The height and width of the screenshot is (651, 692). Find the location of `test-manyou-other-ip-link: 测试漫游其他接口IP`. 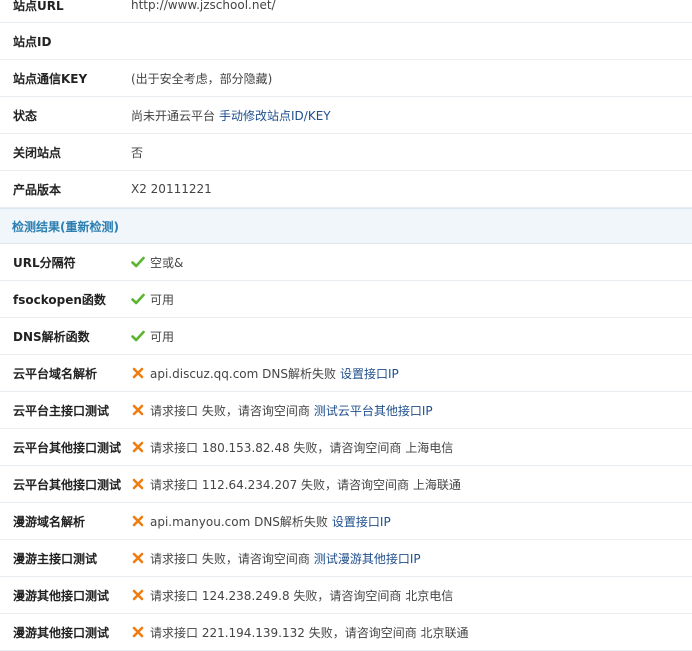

test-manyou-other-ip-link: 测试漫游其他接口IP is located at coordinates (367, 558).